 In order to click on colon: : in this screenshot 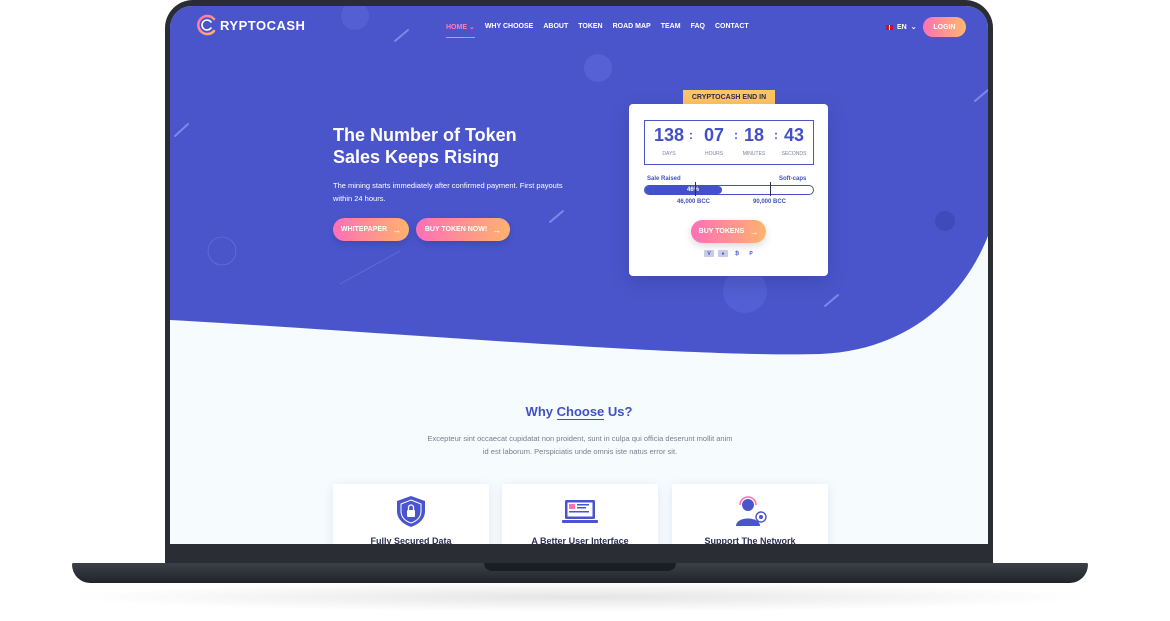, I will do `click(691, 135)`.